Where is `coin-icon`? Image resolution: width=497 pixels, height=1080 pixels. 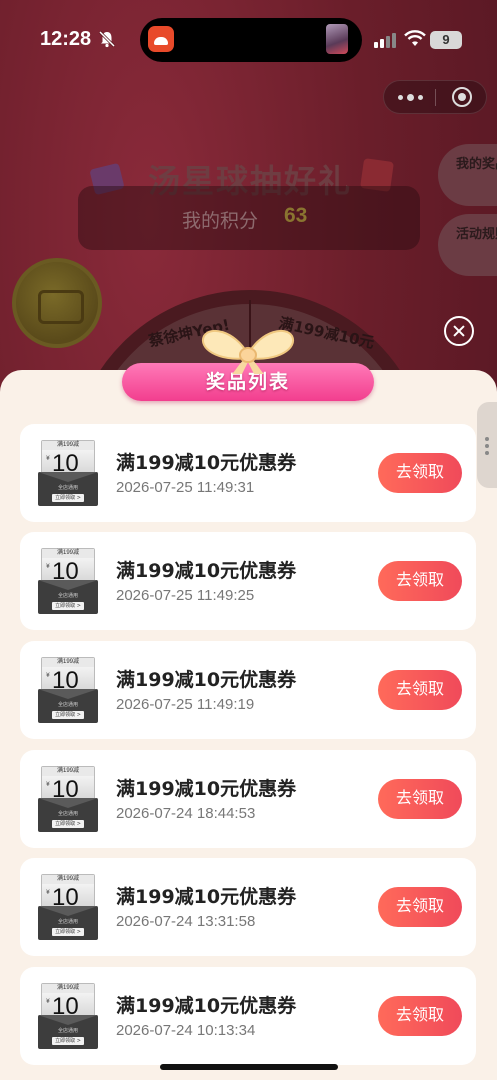 coin-icon is located at coordinates (57, 303).